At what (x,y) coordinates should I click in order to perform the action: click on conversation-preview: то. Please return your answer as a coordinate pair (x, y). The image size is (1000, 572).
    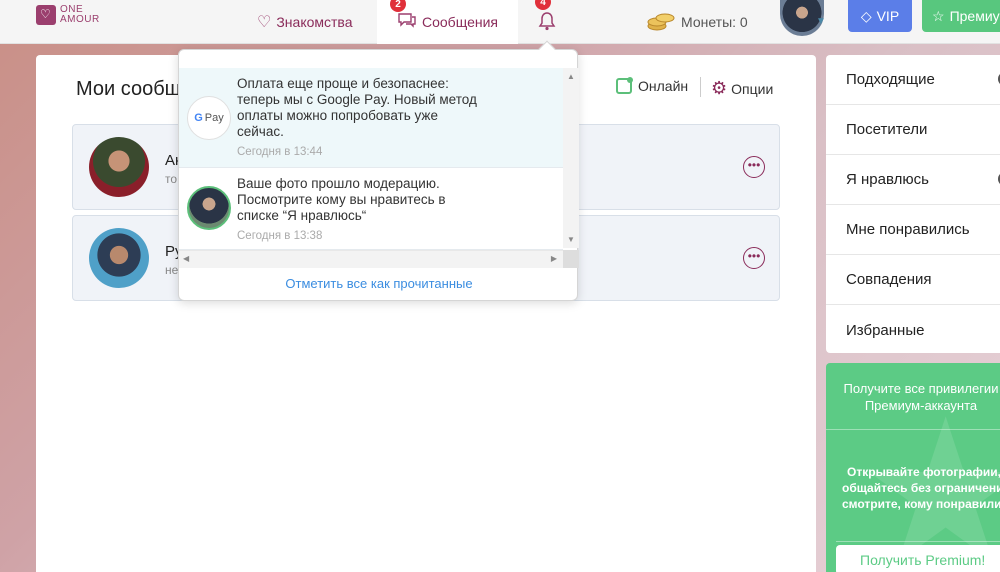
    Looking at the image, I should click on (171, 179).